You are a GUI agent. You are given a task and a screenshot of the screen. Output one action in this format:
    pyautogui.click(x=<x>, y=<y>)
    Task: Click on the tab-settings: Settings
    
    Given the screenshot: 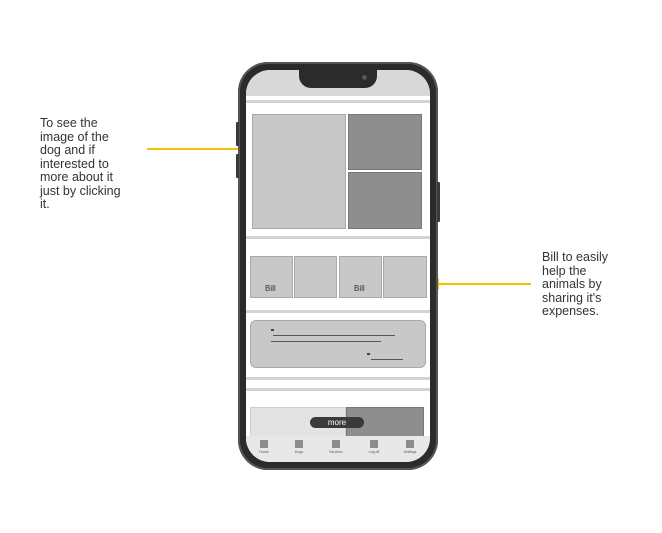 What is the action you would take?
    pyautogui.click(x=410, y=449)
    